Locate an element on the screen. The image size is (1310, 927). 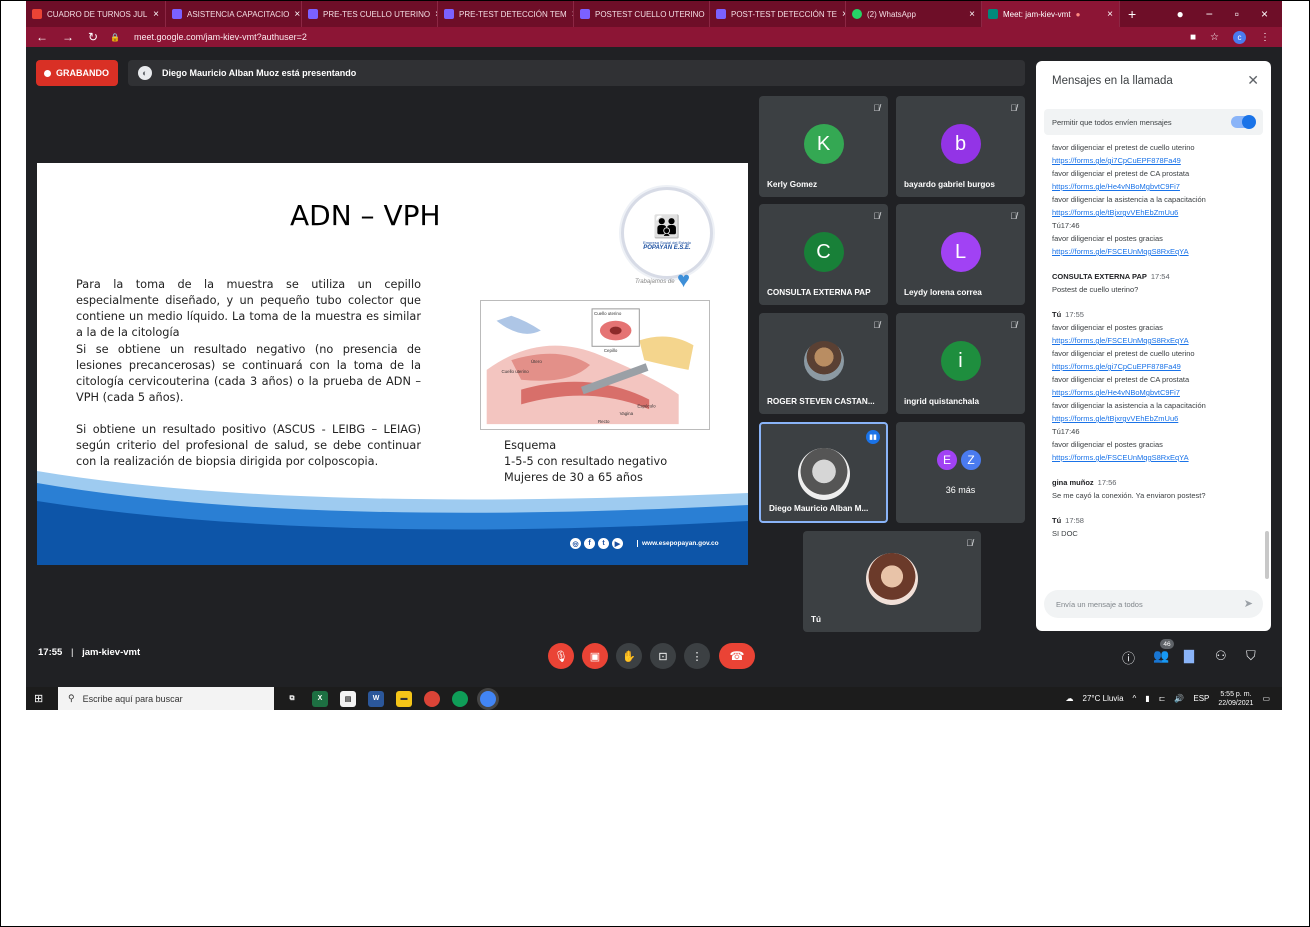
taskbar-search: ⚲ Escribe aquí para buscar is located at coordinates (166, 698).